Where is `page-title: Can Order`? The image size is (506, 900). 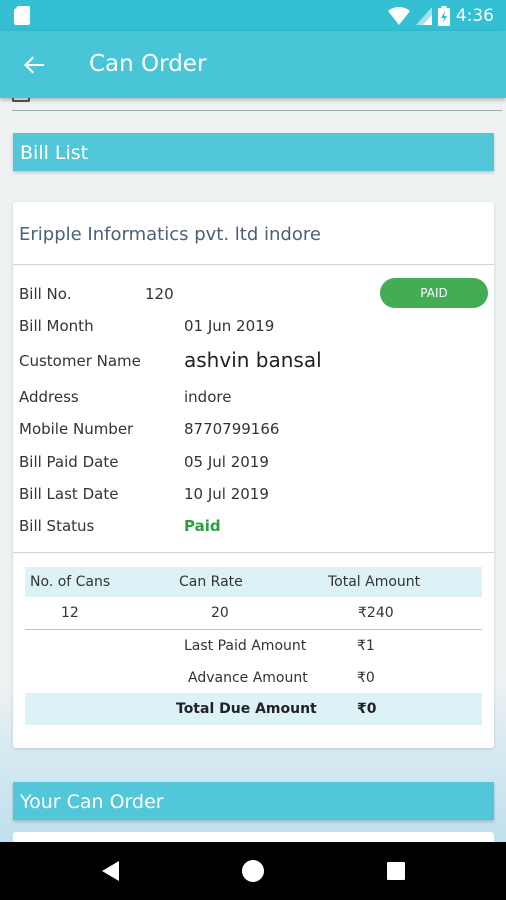 page-title: Can Order is located at coordinates (148, 64).